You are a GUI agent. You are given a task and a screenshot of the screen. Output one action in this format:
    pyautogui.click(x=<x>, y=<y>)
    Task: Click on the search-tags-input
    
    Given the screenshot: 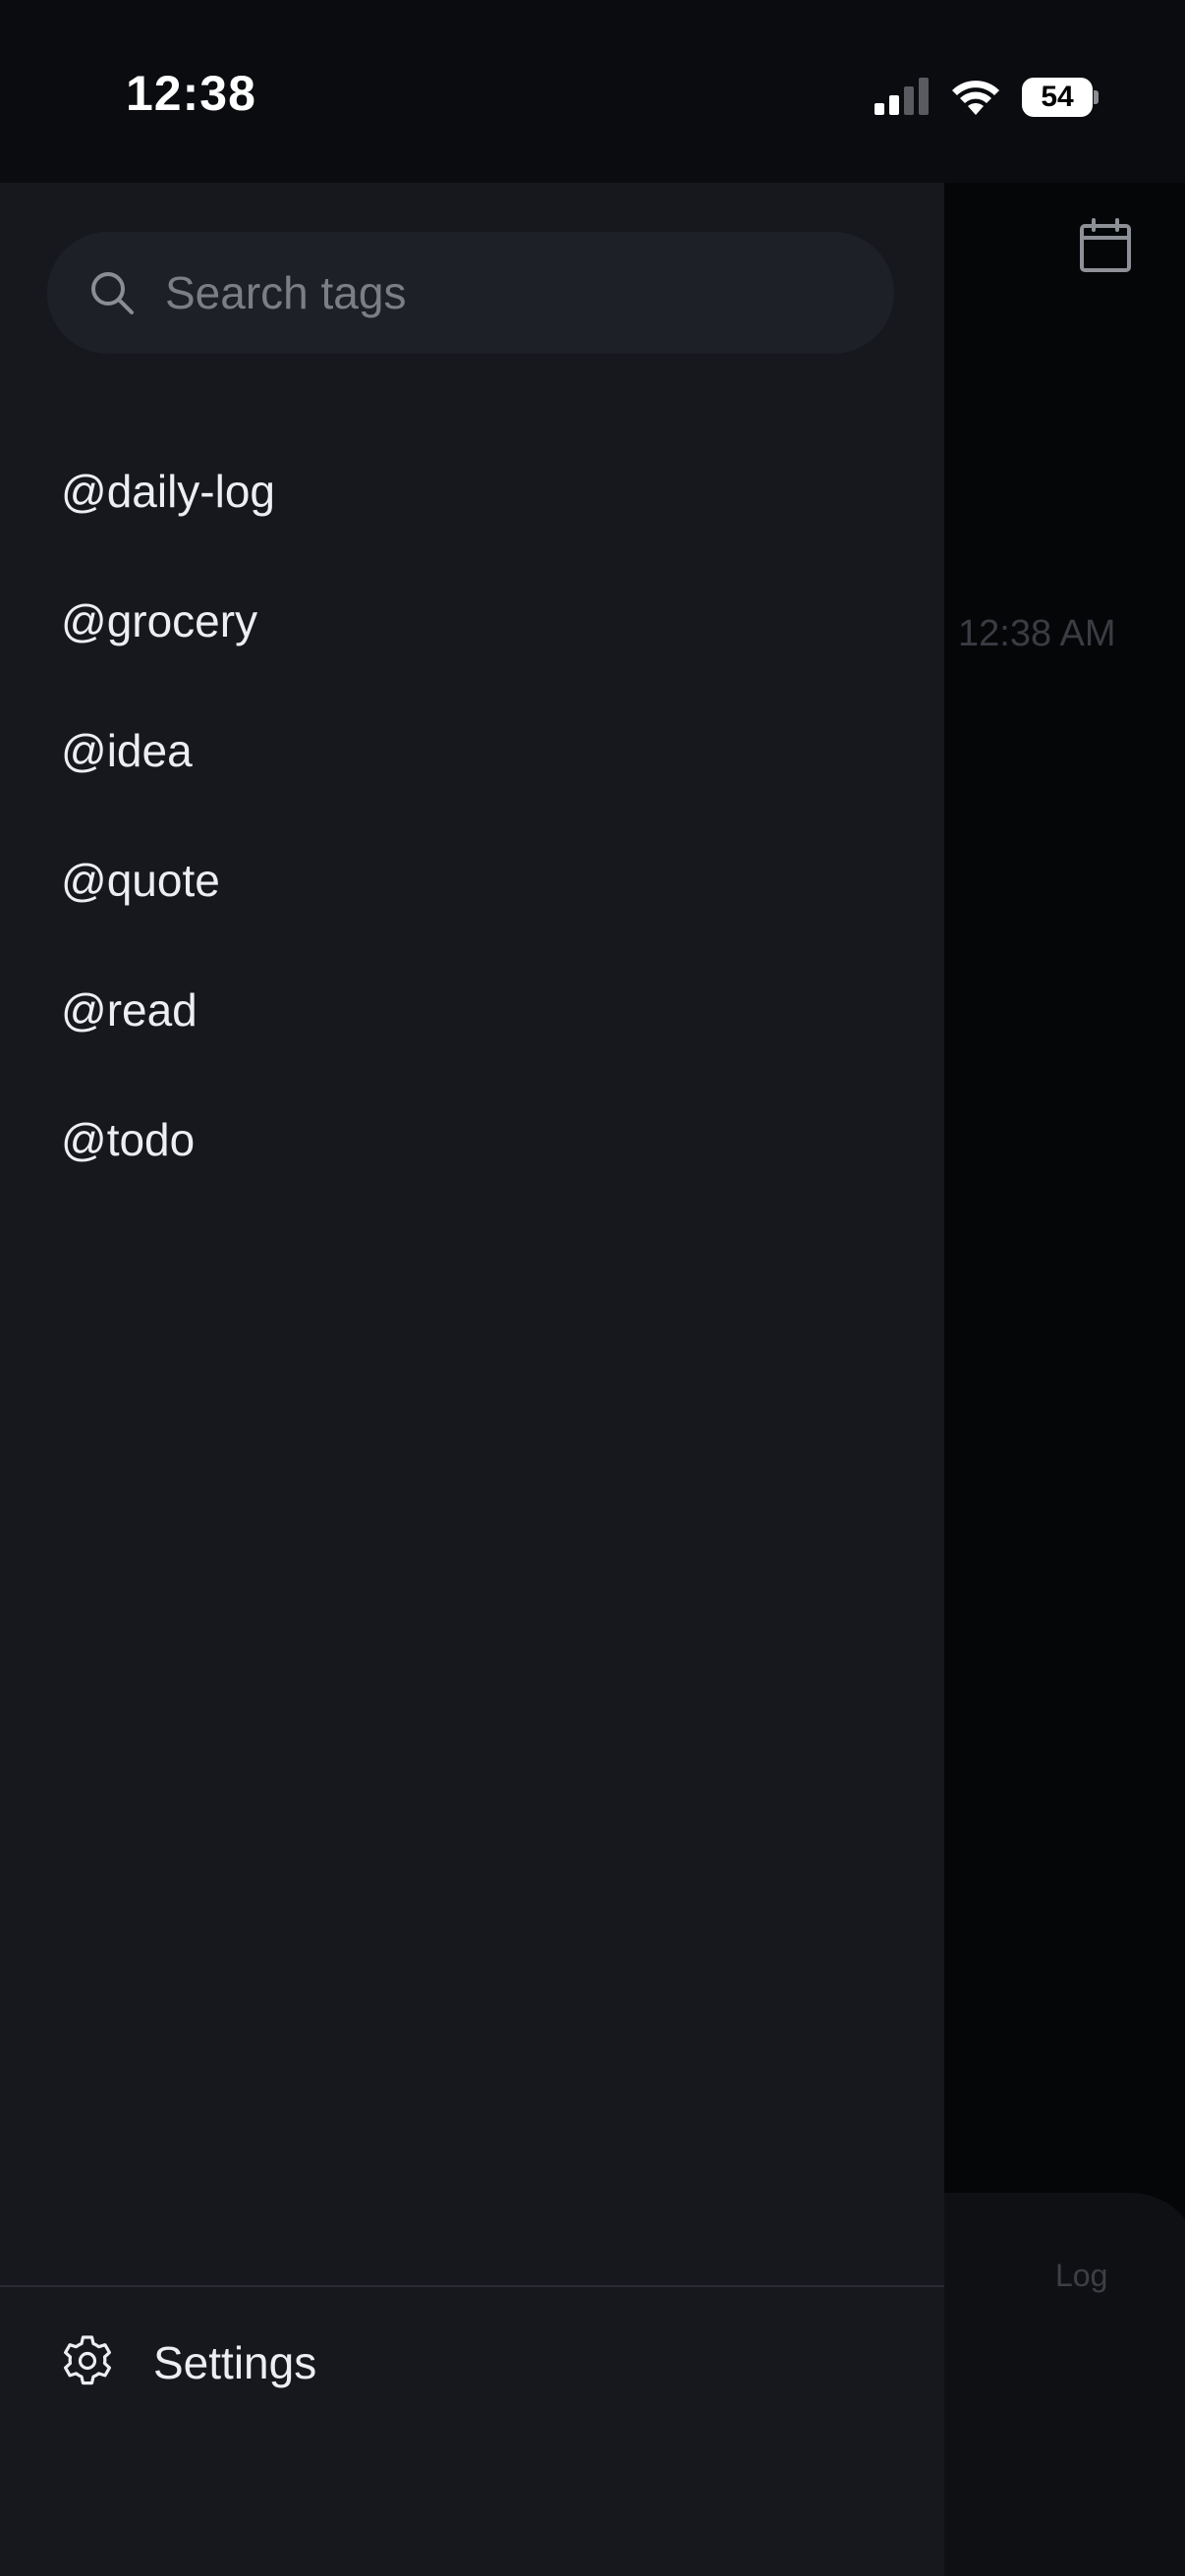 What is the action you would take?
    pyautogui.click(x=517, y=293)
    